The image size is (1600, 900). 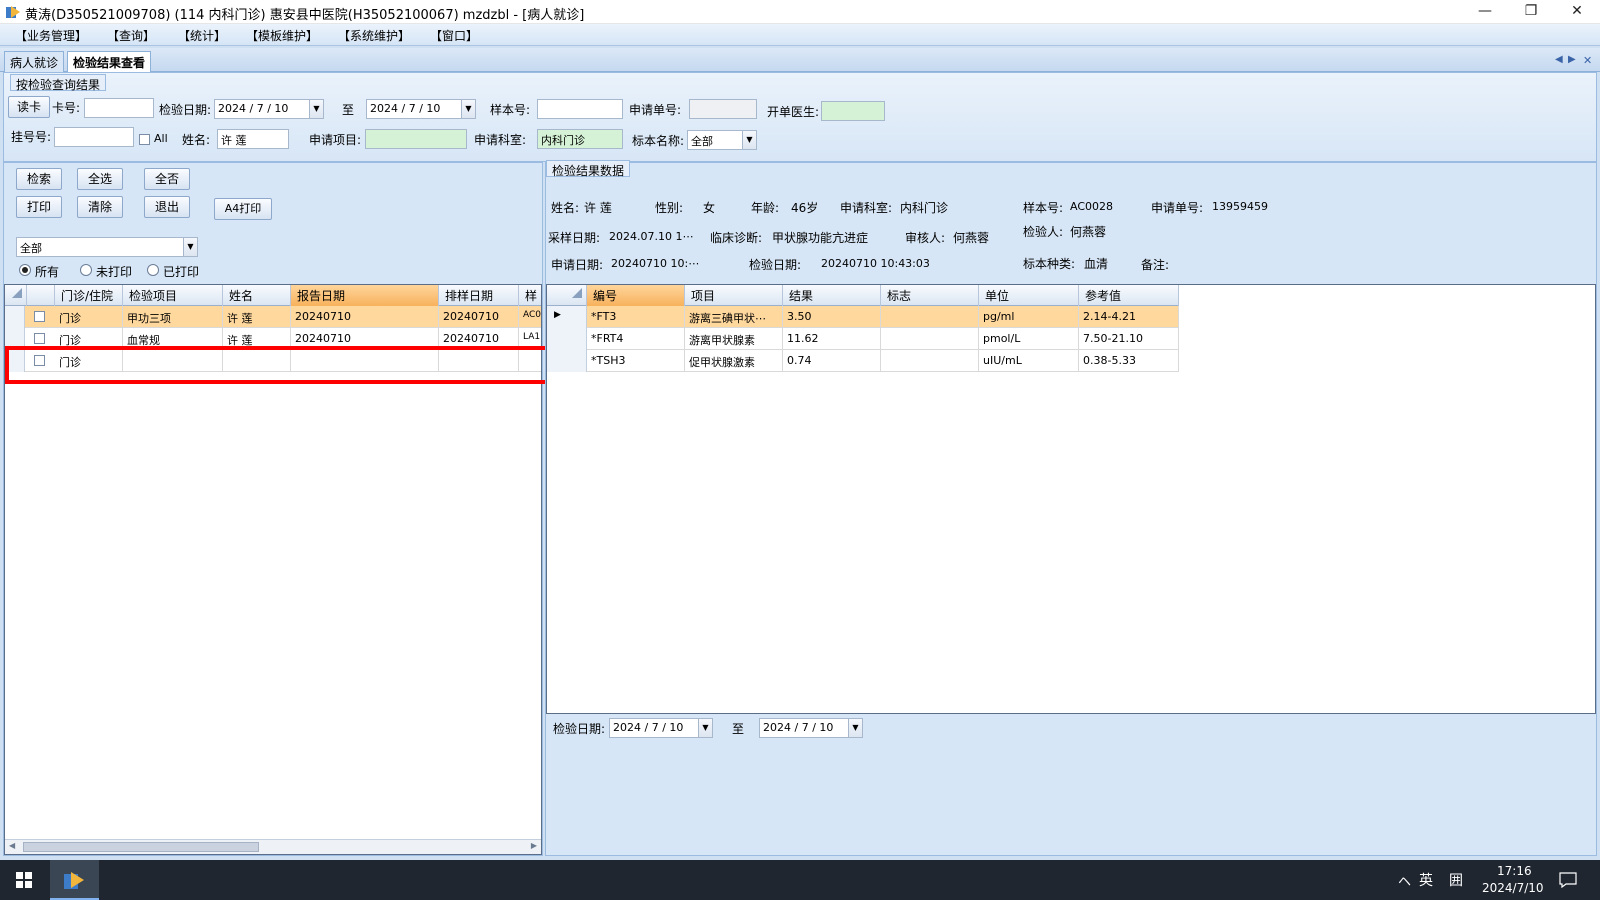 What do you see at coordinates (530, 295) in the screenshot?
I see `col-sample: 样` at bounding box center [530, 295].